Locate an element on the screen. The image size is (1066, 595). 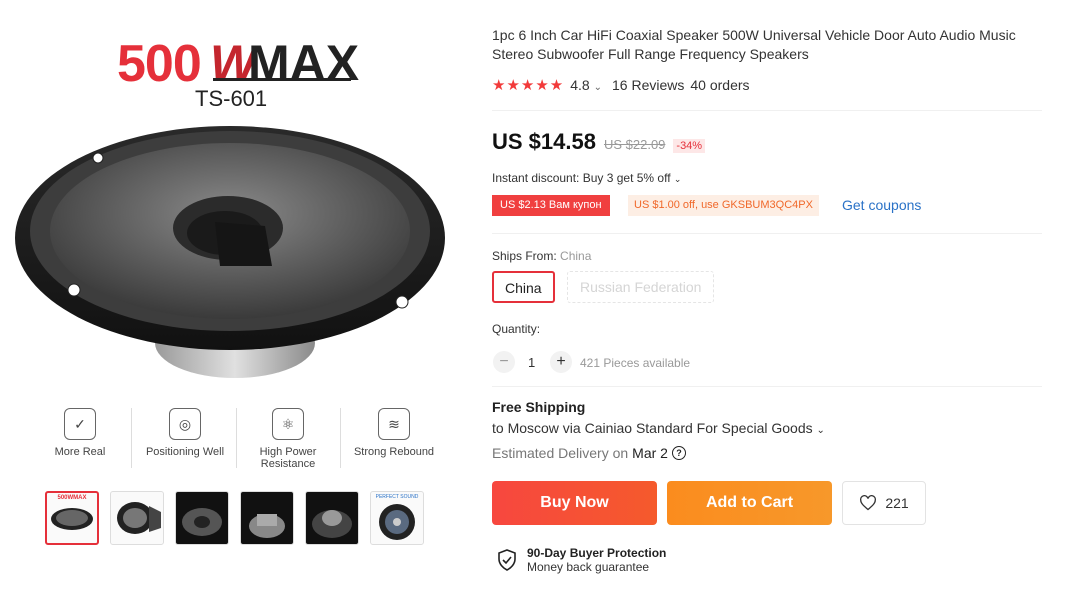
thumbnail-6: PERFECT SOUND is located at coordinates (397, 518).